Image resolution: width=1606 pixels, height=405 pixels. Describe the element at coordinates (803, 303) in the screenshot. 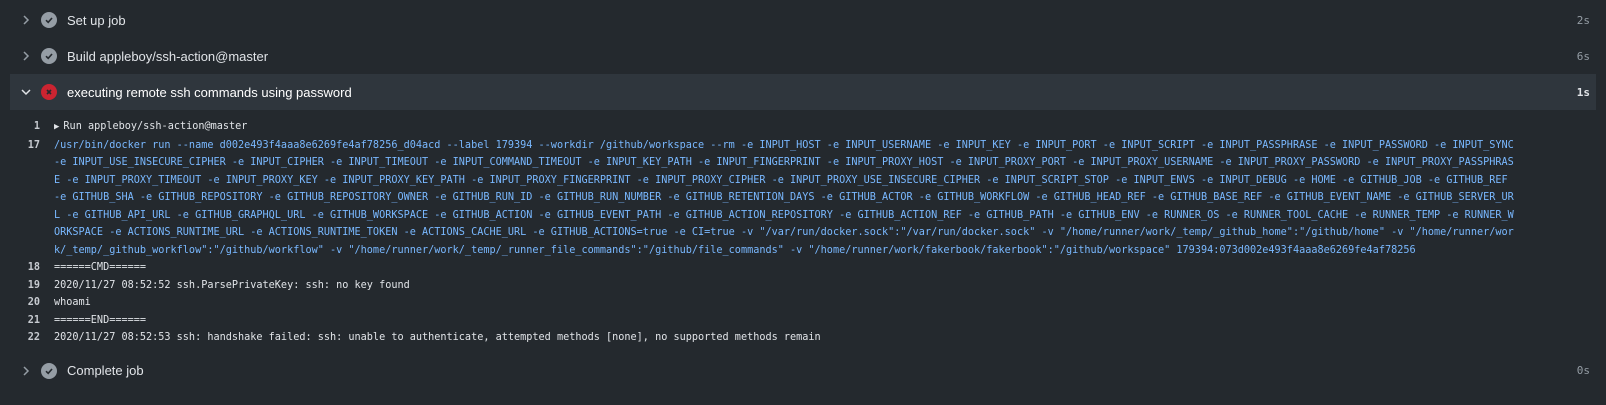

I see `log-line: 20 whoami` at that location.